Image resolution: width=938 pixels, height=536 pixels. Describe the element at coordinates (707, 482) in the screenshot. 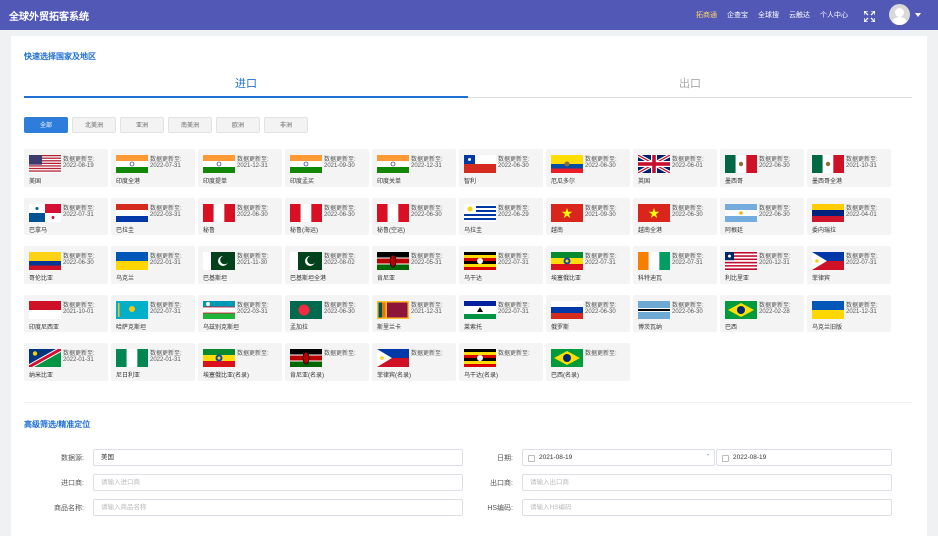

I see `exporter-input: 请输入出口商` at that location.